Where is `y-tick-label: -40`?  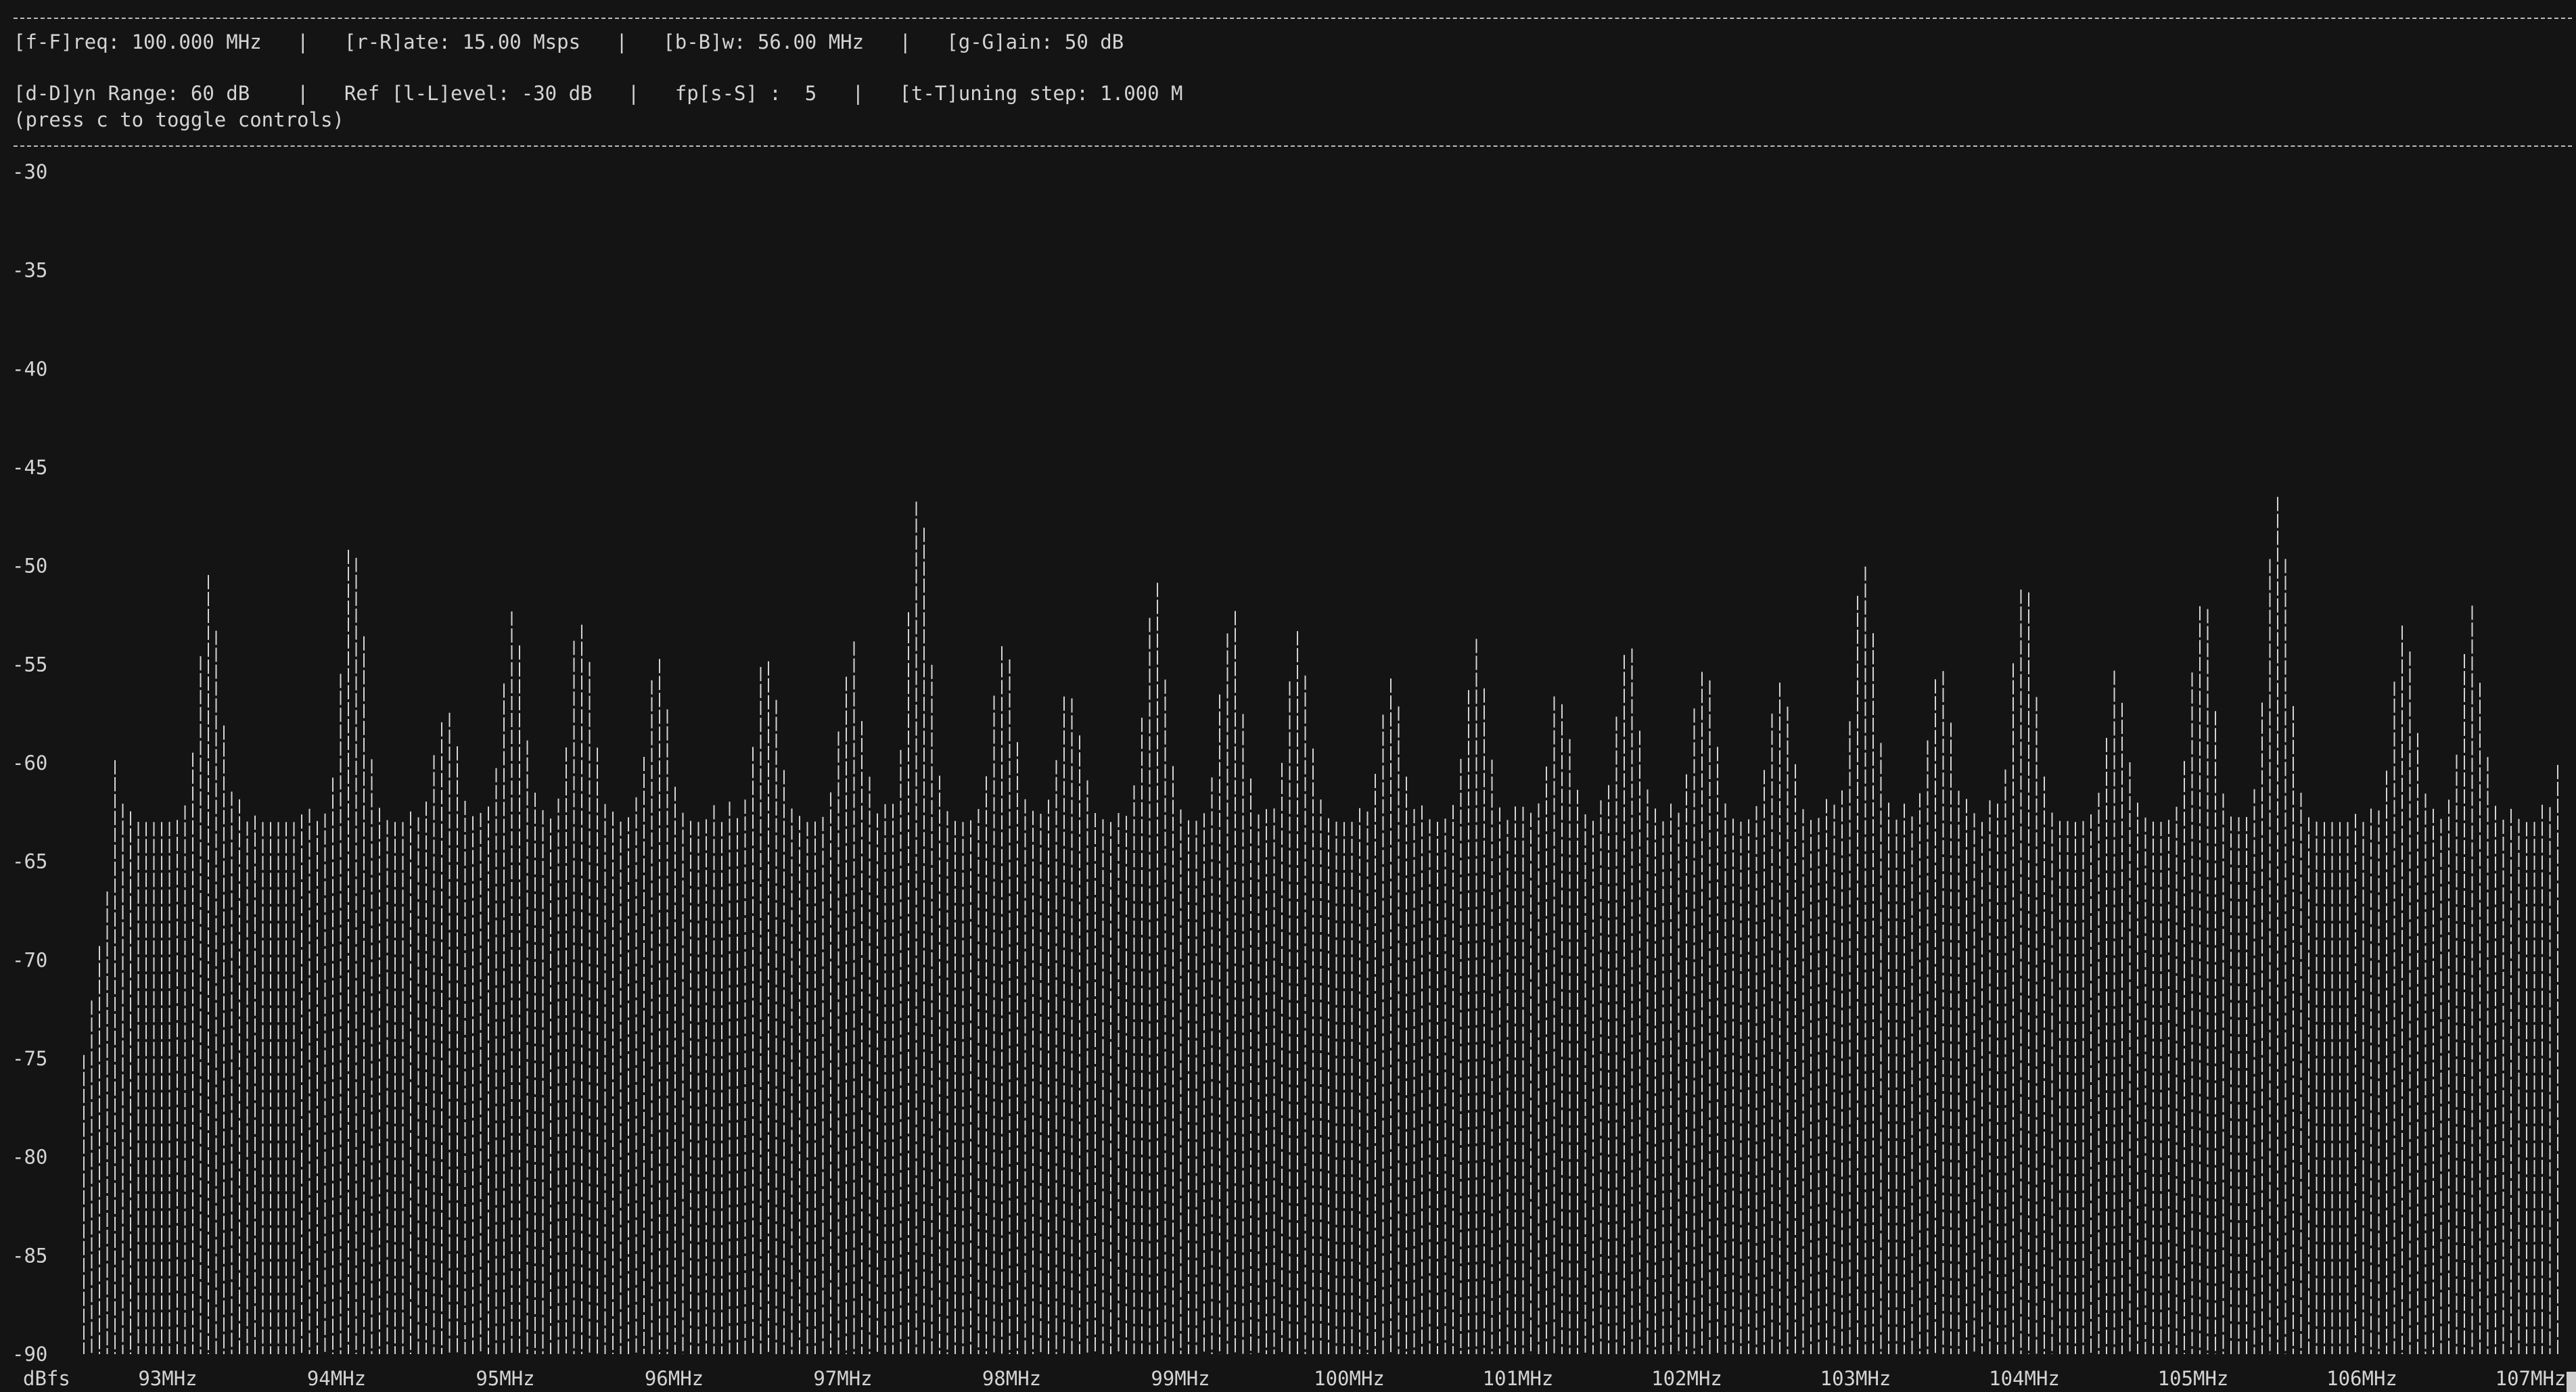
y-tick-label: -40 is located at coordinates (29, 368).